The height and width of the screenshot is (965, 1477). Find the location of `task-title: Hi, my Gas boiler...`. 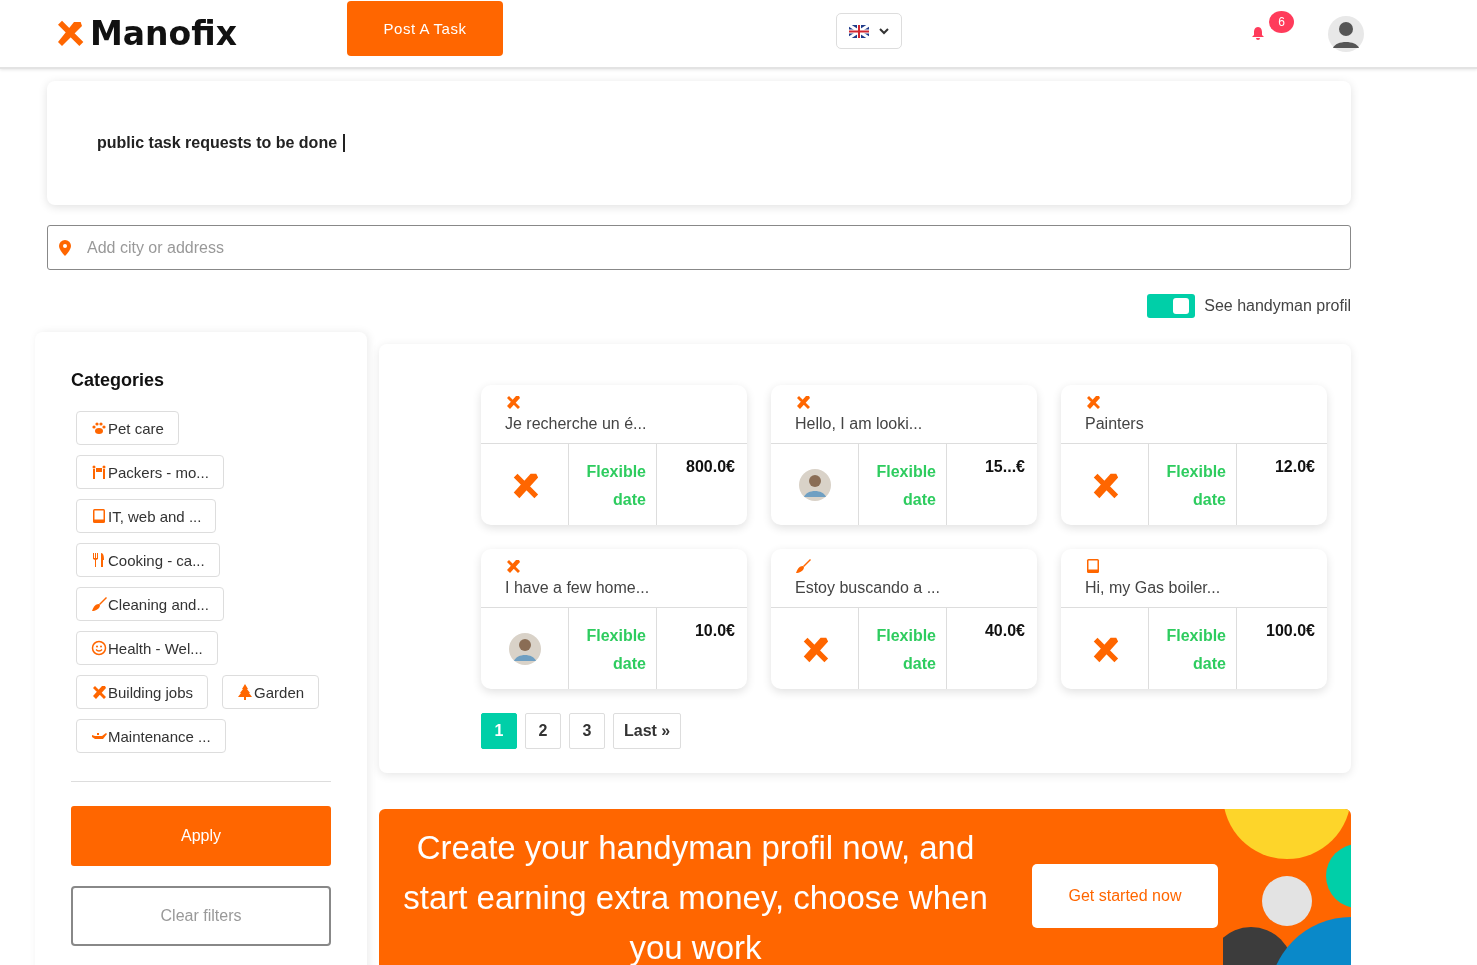

task-title: Hi, my Gas boiler... is located at coordinates (1153, 588).